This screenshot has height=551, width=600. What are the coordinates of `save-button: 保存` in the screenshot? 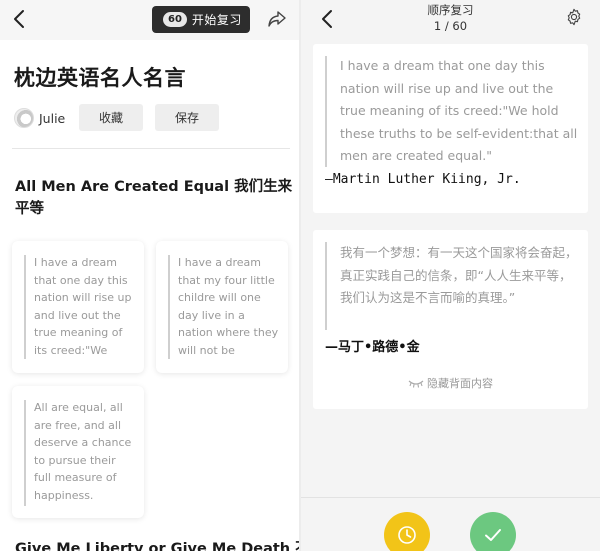 It's located at (187, 117).